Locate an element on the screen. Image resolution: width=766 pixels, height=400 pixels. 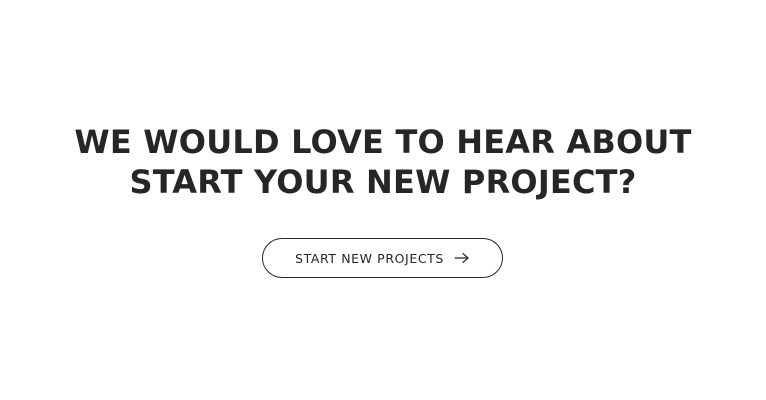
arrow-right-icon is located at coordinates (462, 258).